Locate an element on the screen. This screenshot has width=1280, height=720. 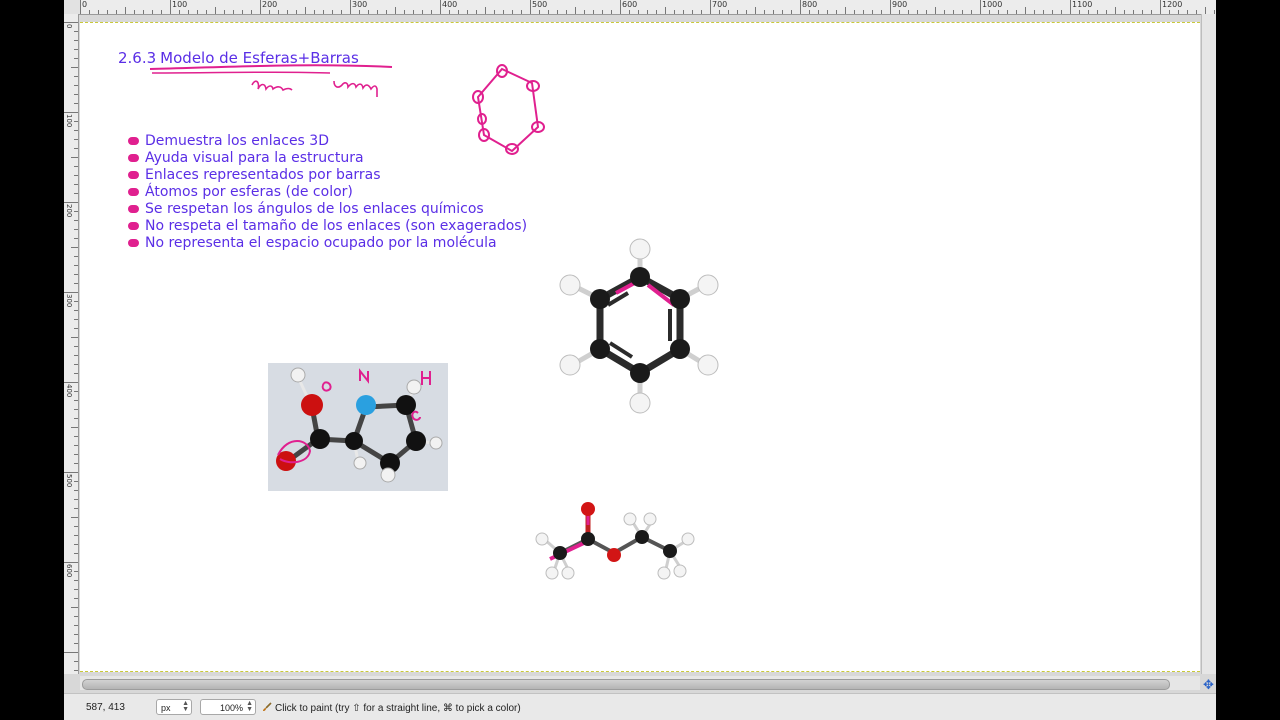
hand-drawn-ring is located at coordinates (508, 109).